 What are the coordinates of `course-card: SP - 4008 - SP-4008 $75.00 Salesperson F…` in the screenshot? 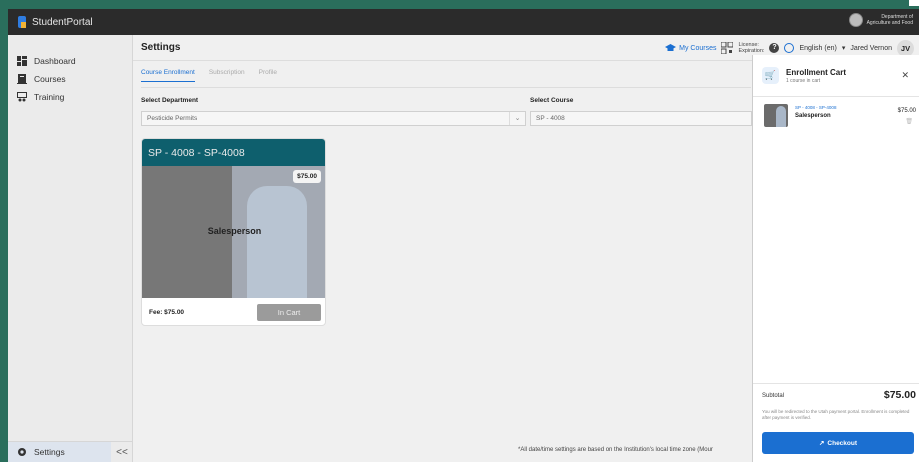 It's located at (233, 232).